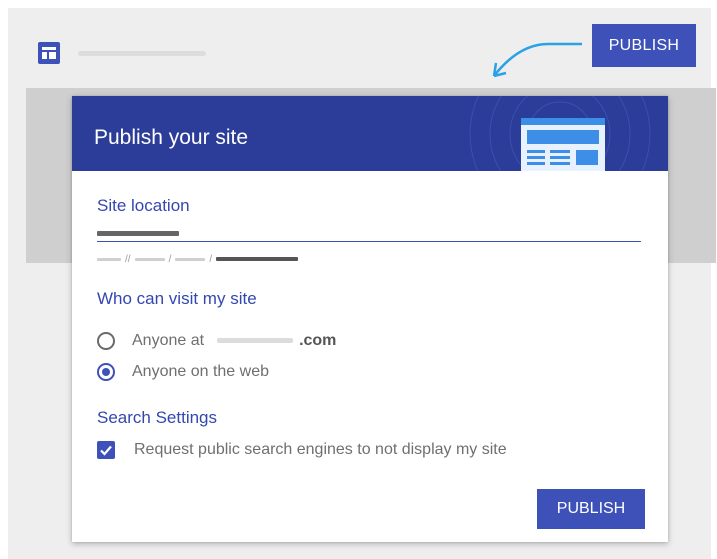 This screenshot has width=717, height=559. Describe the element at coordinates (591, 509) in the screenshot. I see `dialog-publish-button: PUBLISH` at that location.